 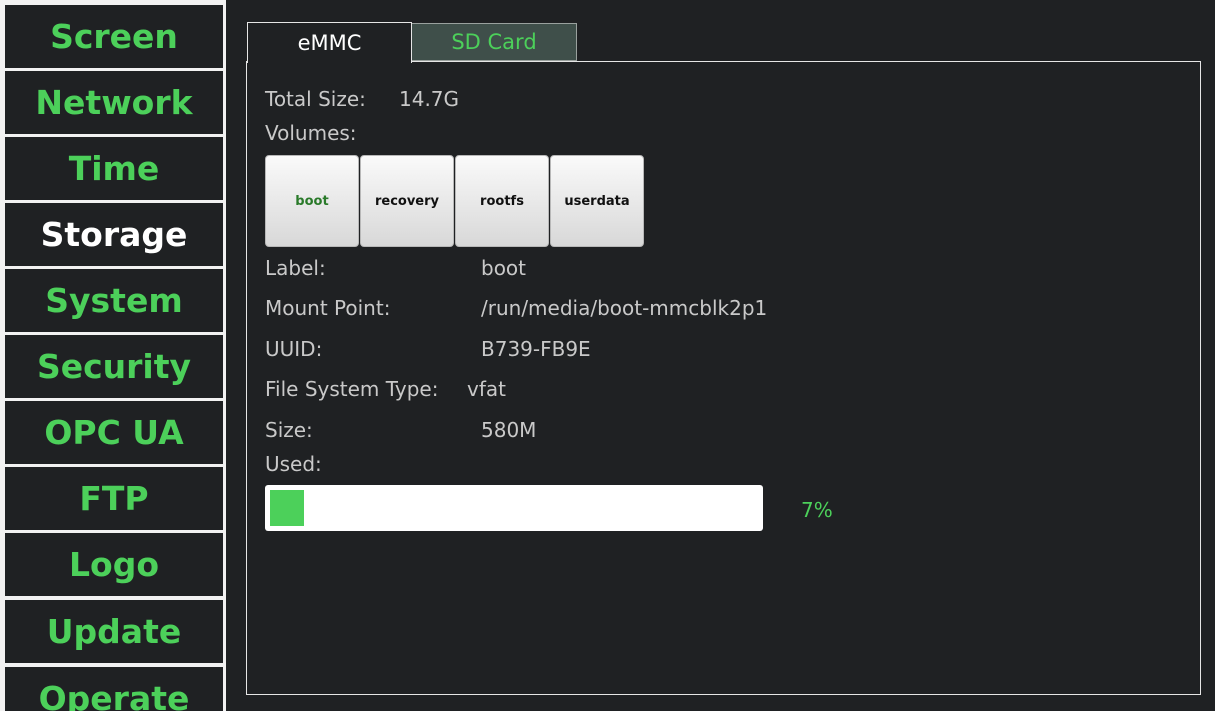 What do you see at coordinates (114, 300) in the screenshot?
I see `sidebar-item-system: System` at bounding box center [114, 300].